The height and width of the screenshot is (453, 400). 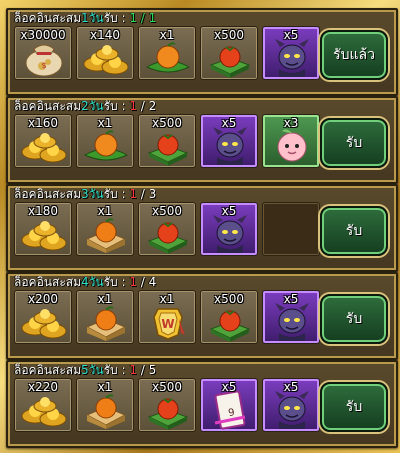 I want to click on day-count: 3วัน, so click(x=92, y=194).